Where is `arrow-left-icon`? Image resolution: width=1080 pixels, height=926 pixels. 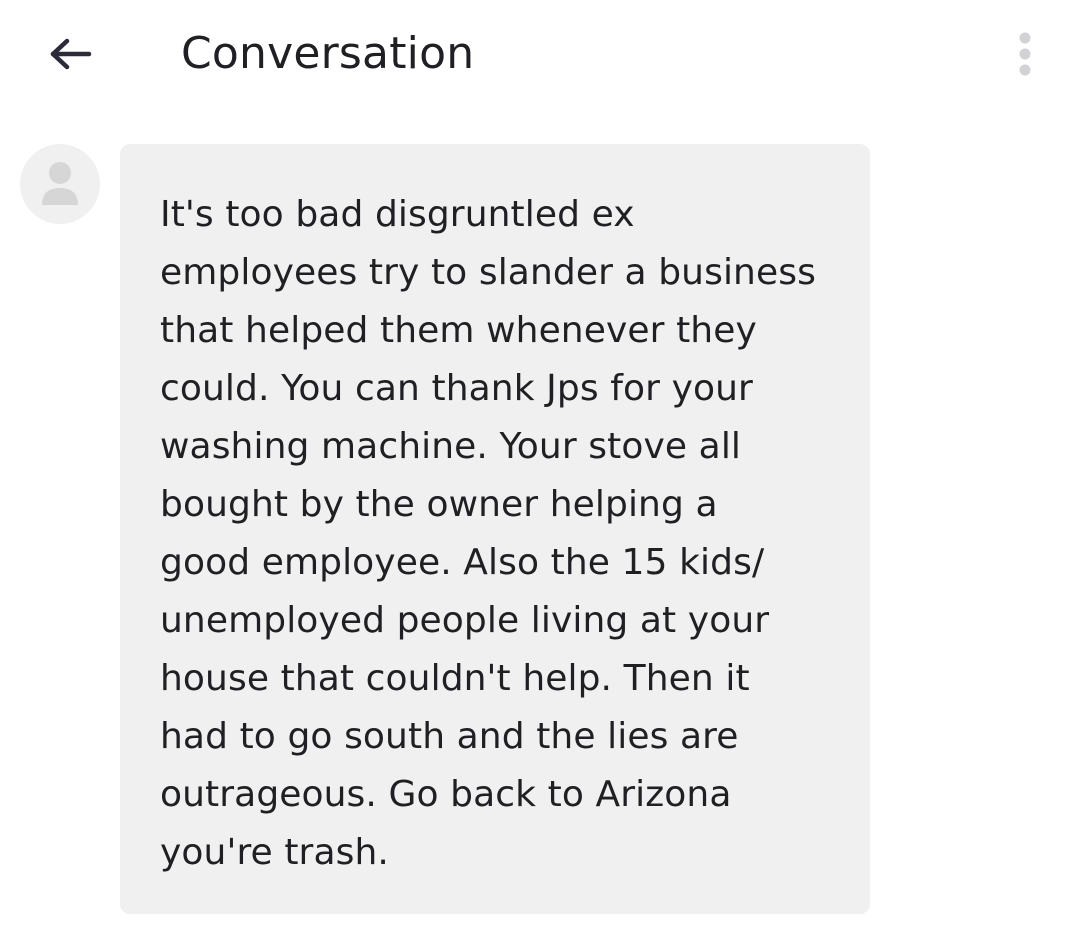
arrow-left-icon is located at coordinates (71, 54).